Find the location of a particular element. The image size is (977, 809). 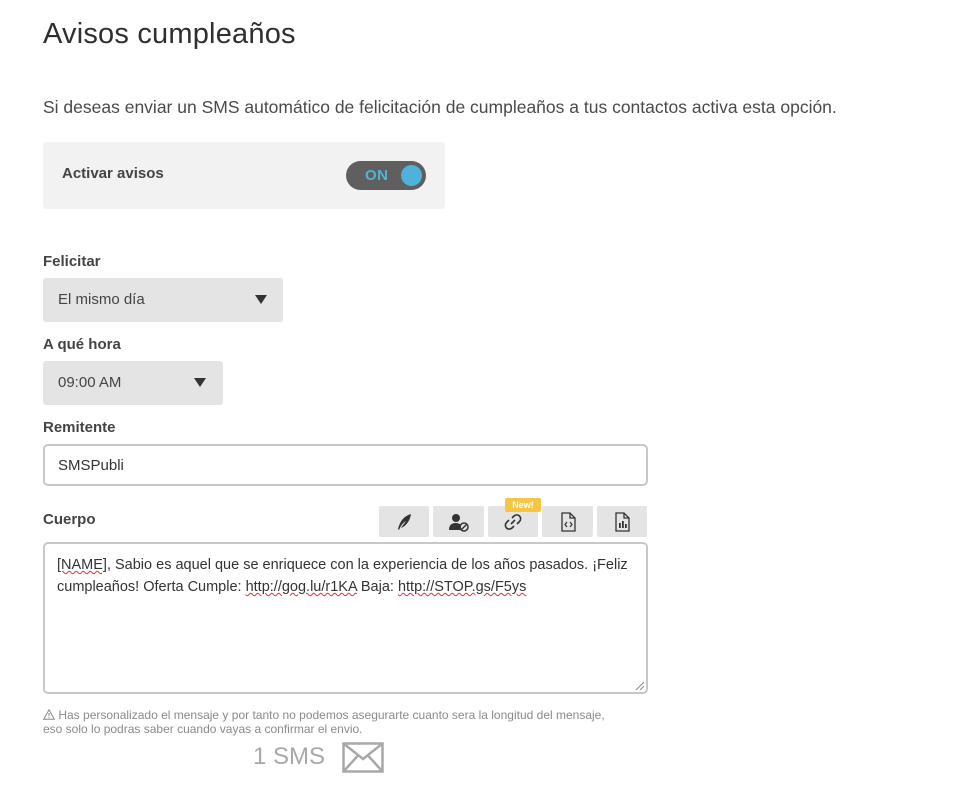

user-block-icon is located at coordinates (458, 522).